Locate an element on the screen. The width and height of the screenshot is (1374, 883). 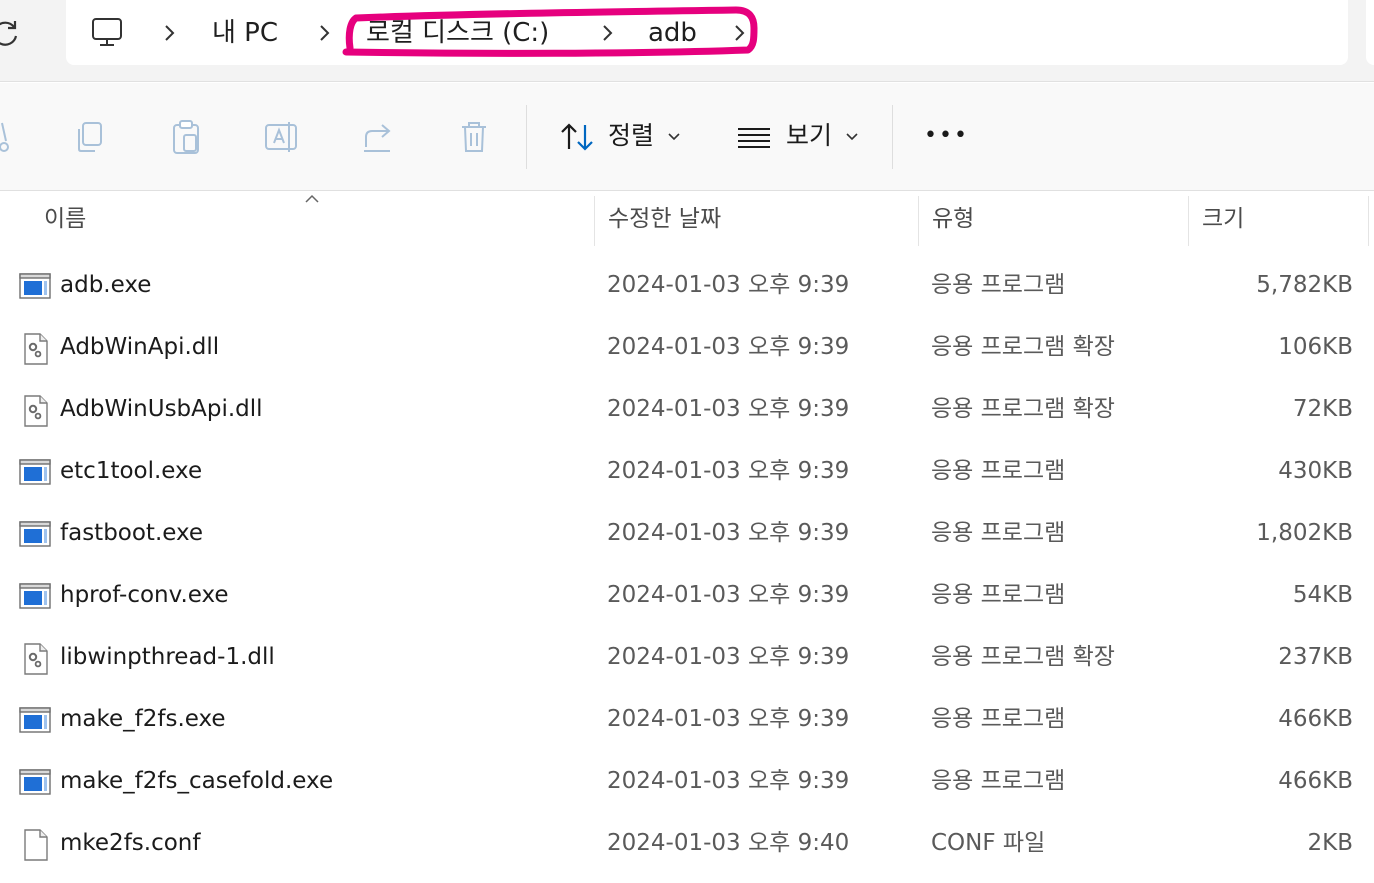
delete-icon is located at coordinates (474, 137).